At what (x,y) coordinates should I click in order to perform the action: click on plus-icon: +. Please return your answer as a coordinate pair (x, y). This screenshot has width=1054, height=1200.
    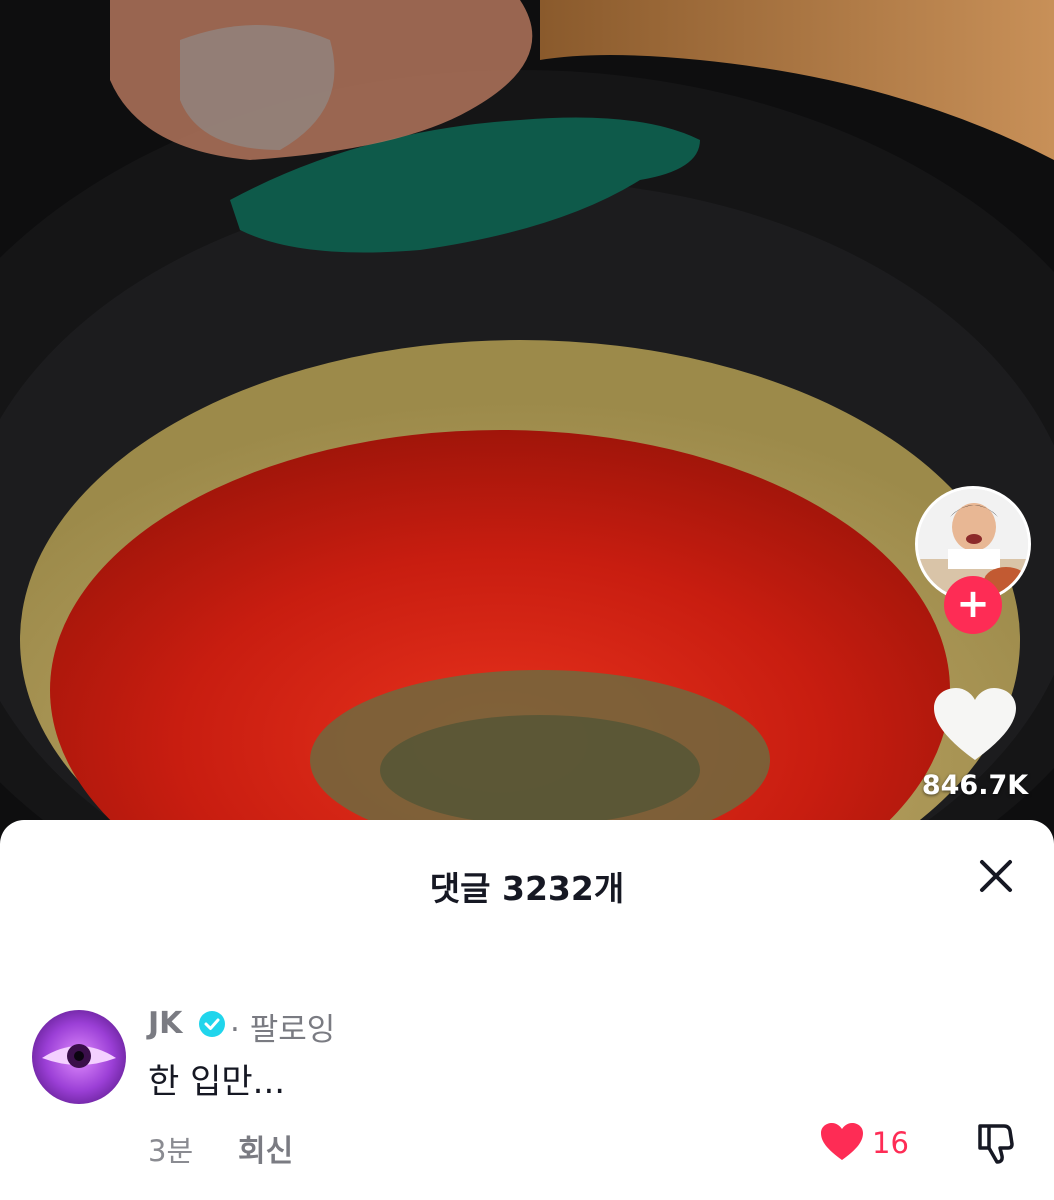
    Looking at the image, I should click on (973, 604).